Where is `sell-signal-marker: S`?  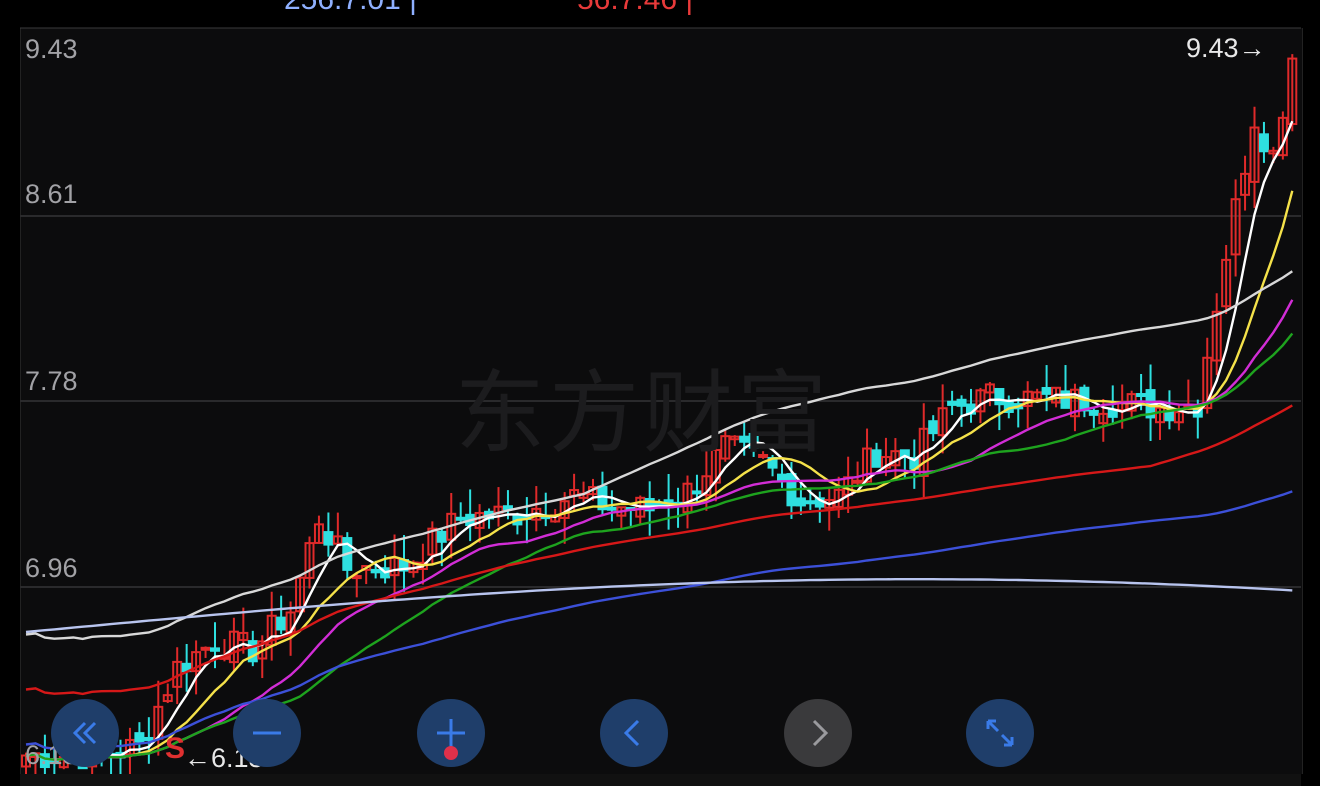 sell-signal-marker: S is located at coordinates (175, 748).